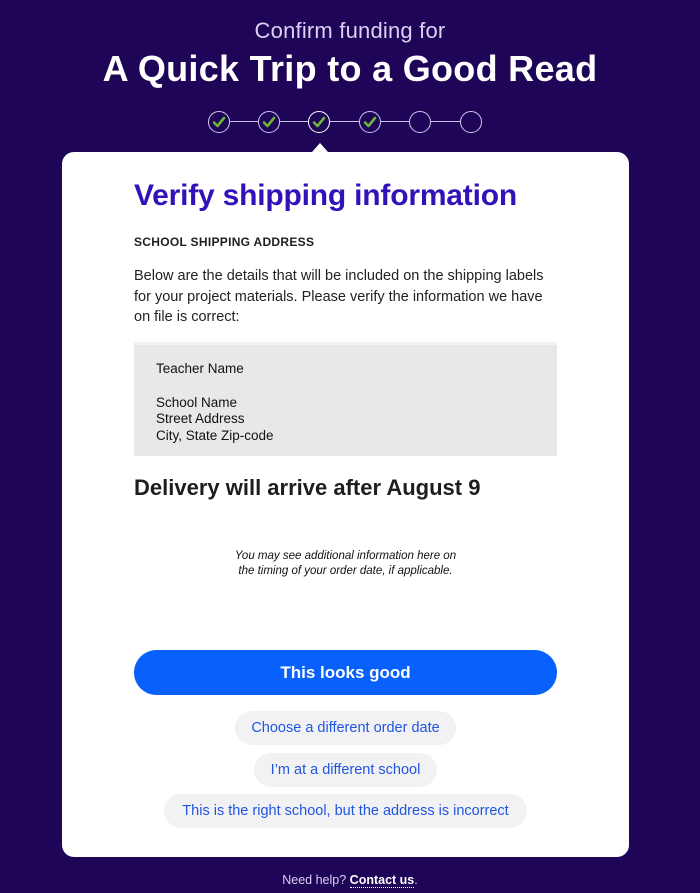  I want to click on step-6-pending, so click(471, 122).